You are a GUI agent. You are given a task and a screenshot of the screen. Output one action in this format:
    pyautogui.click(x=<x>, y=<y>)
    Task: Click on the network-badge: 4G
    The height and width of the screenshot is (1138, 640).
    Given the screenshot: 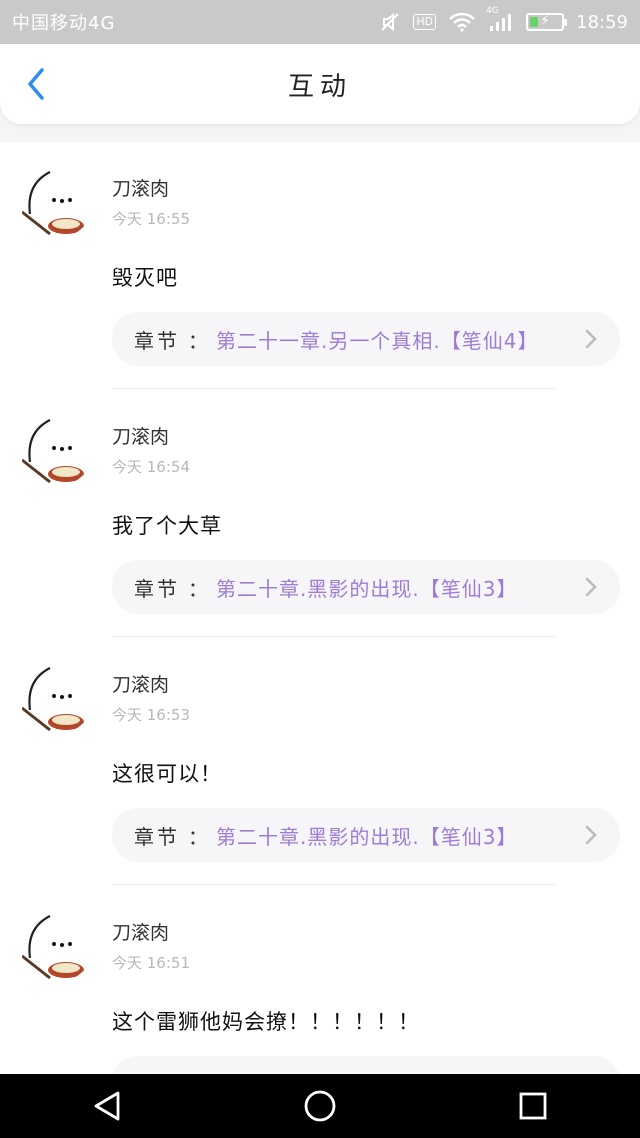 What is the action you would take?
    pyautogui.click(x=492, y=11)
    